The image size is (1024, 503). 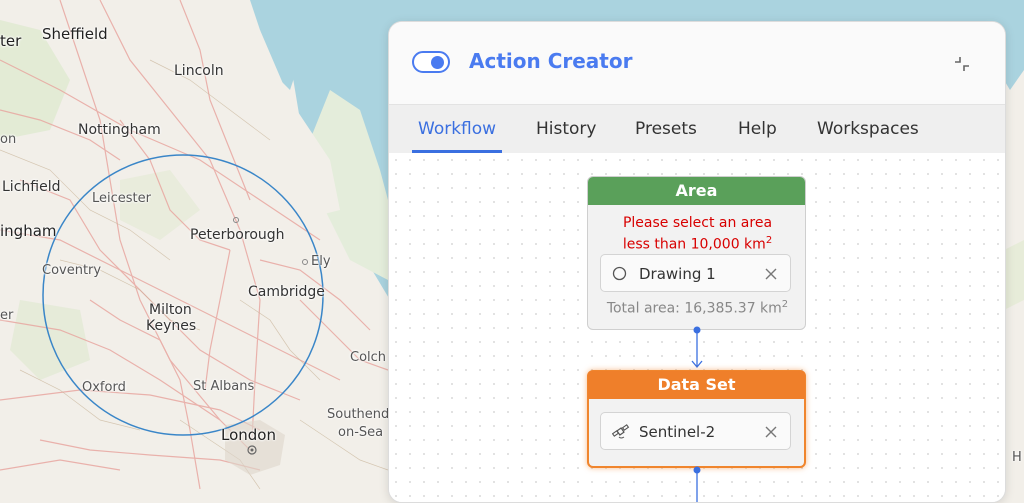 I want to click on panel-header: Action Creator, so click(x=697, y=63).